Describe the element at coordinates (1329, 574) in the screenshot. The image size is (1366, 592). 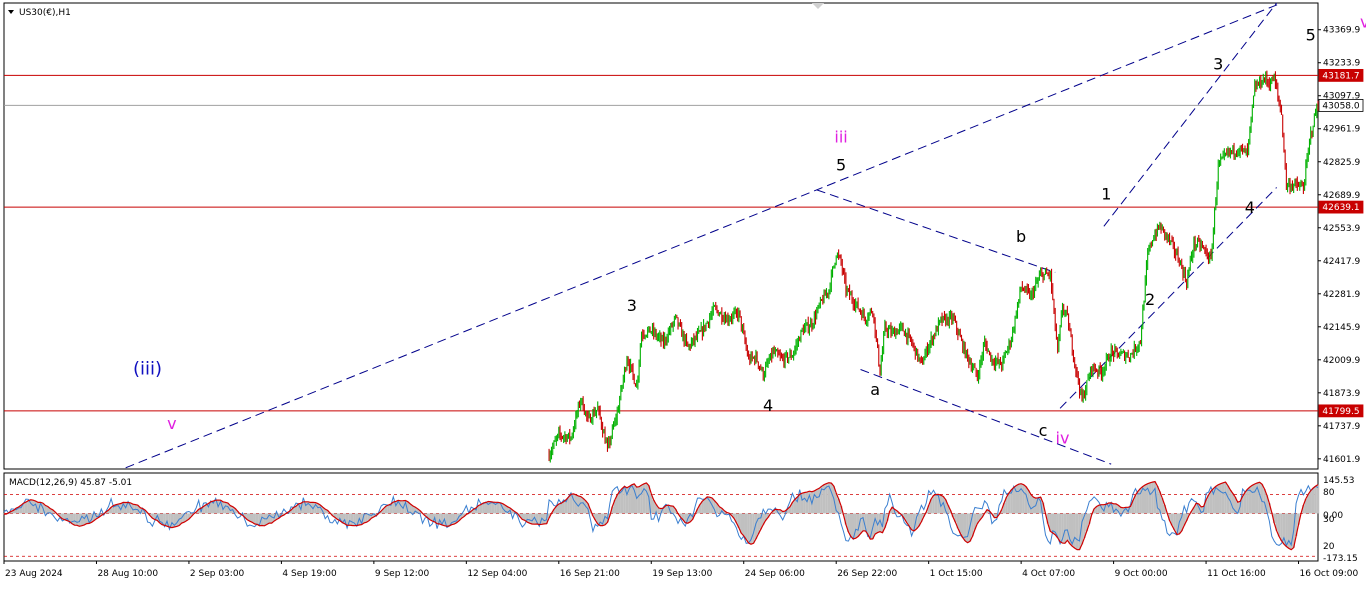
I see `time-tick-label: 16 Oct 09:00` at that location.